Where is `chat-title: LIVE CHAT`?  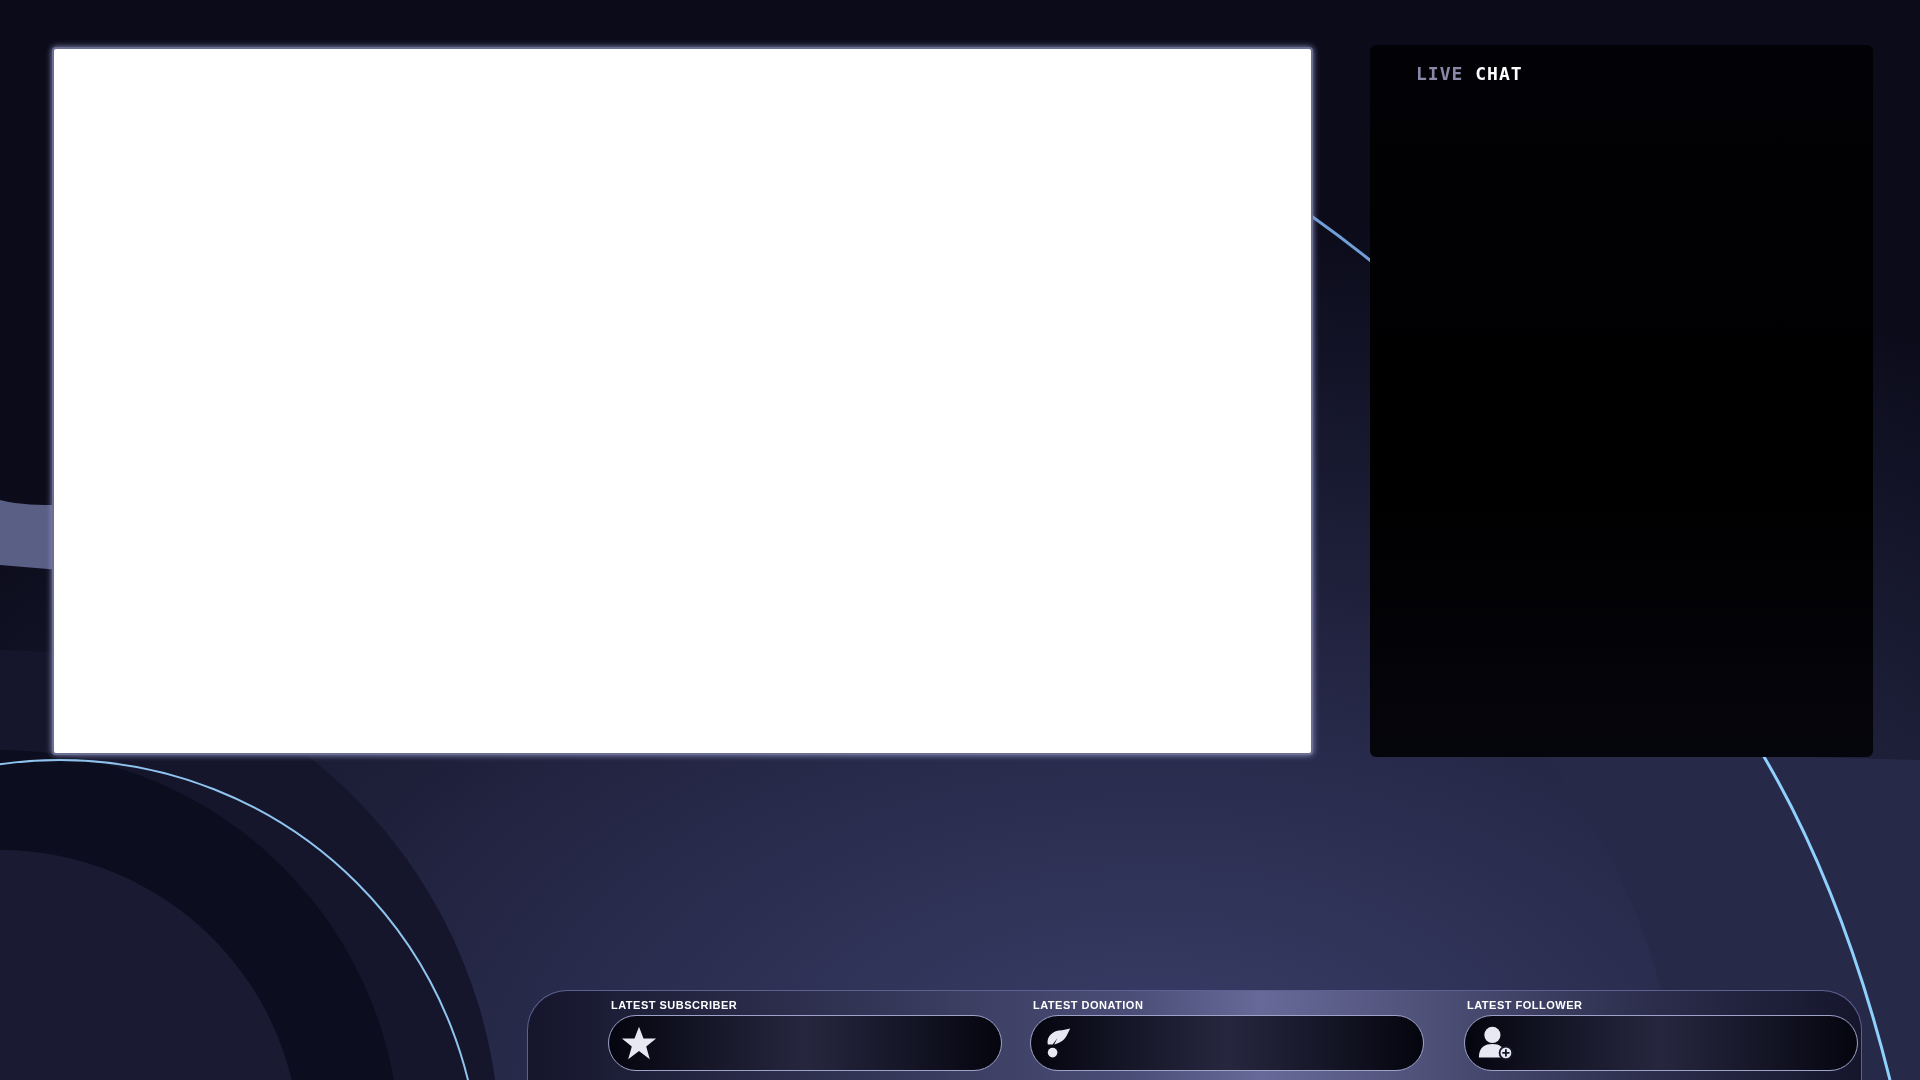
chat-title: LIVE CHAT is located at coordinates (1469, 73).